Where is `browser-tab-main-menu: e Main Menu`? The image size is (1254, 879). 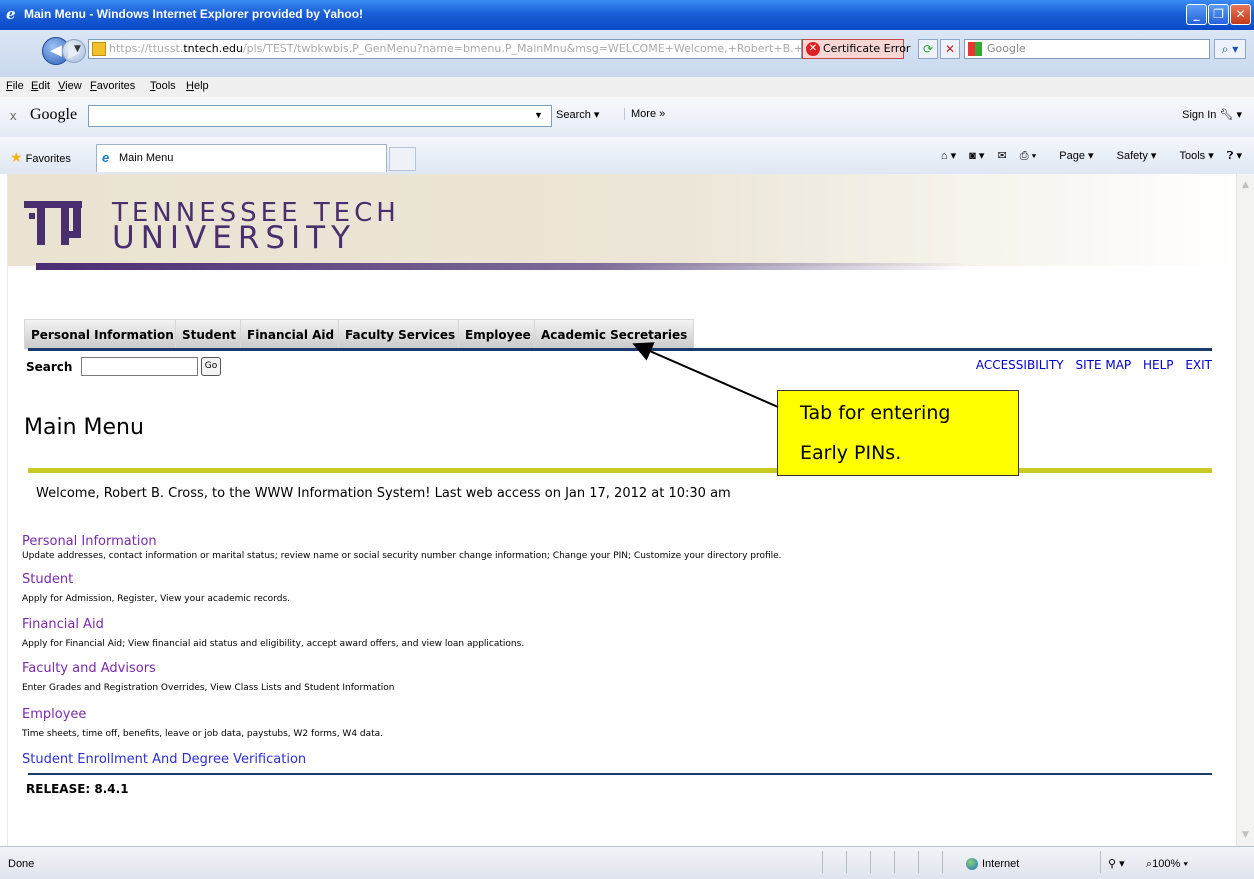 browser-tab-main-menu: e Main Menu is located at coordinates (241, 158).